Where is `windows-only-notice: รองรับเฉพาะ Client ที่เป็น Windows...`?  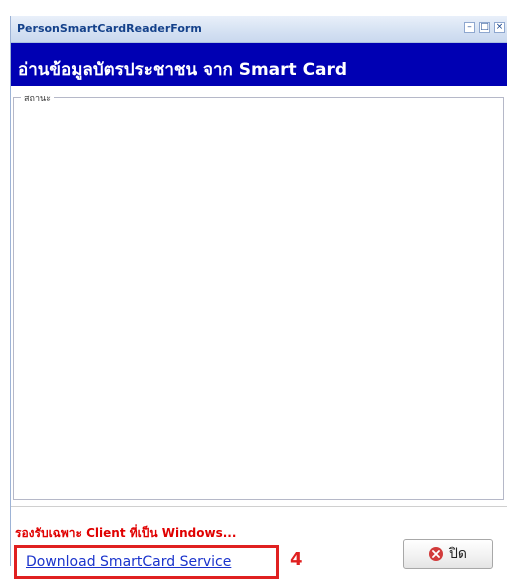 windows-only-notice: รองรับเฉพาะ Client ที่เป็น Windows... is located at coordinates (126, 533).